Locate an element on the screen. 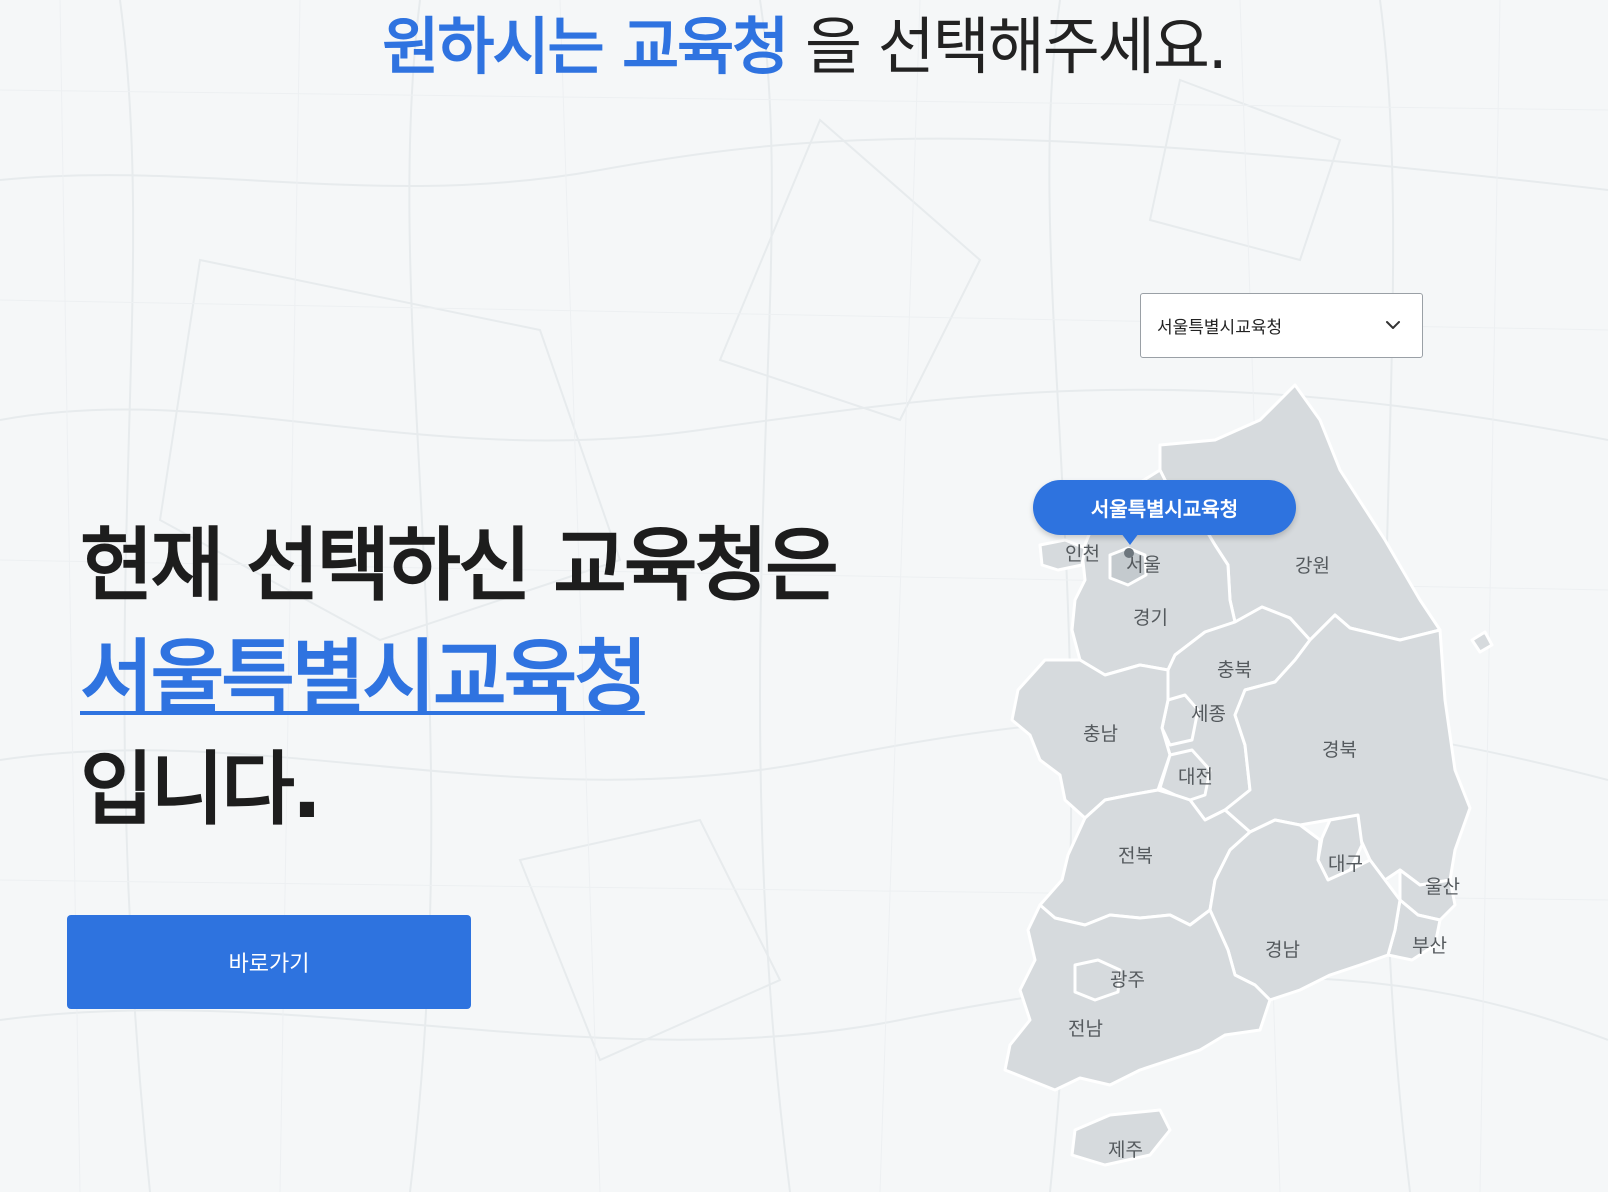 The height and width of the screenshot is (1192, 1608). region-label-gyeonggi: 경기 is located at coordinates (1150, 618).